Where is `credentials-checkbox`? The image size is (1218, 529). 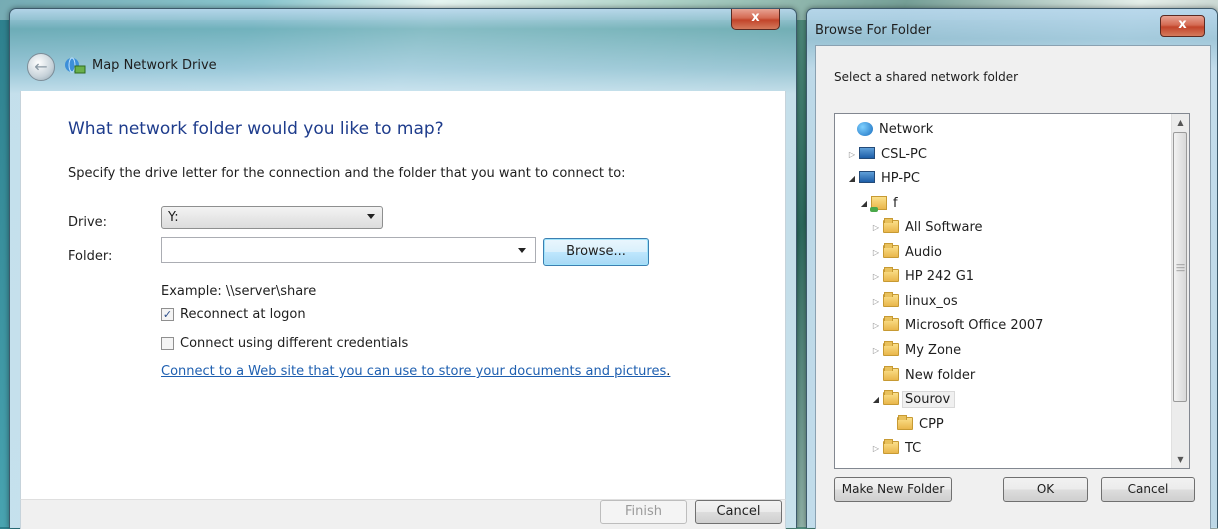
credentials-checkbox is located at coordinates (167, 343).